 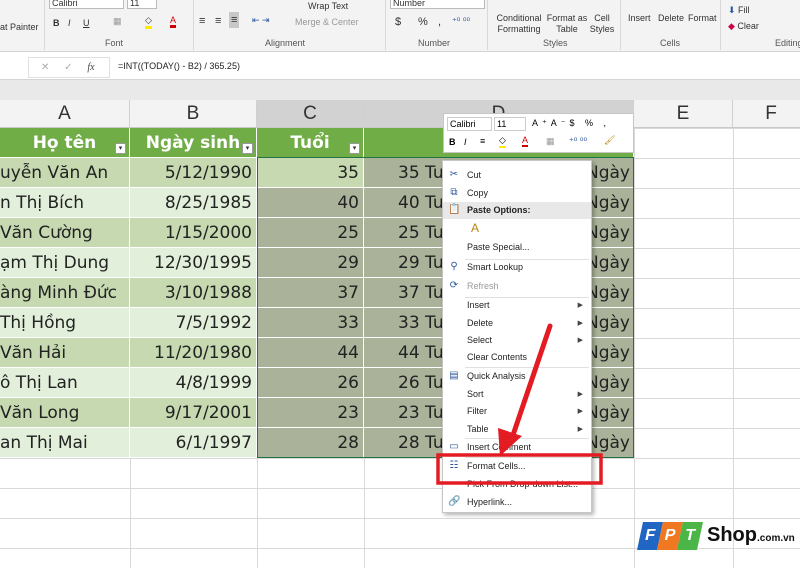 What do you see at coordinates (531, 382) in the screenshot?
I see `arrow-shaft` at bounding box center [531, 382].